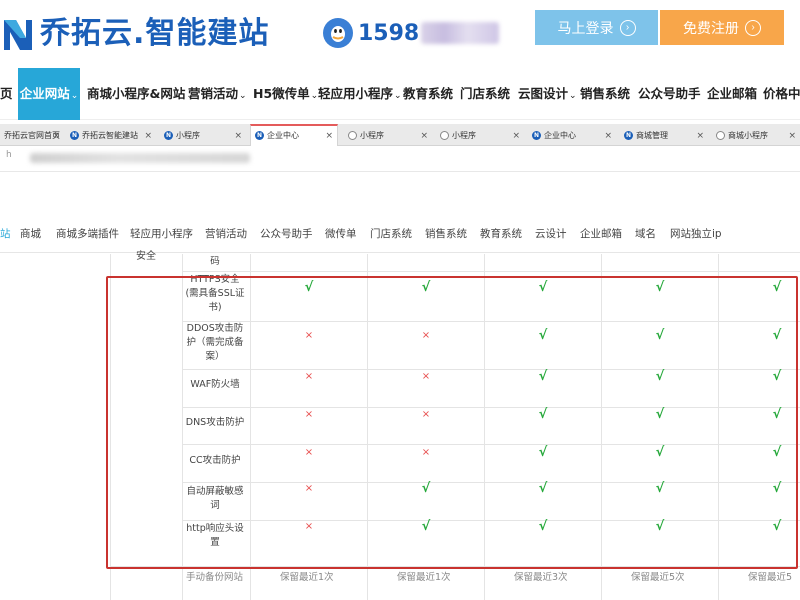  Describe the element at coordinates (87, 233) in the screenshot. I see `subnav-item-mall-plugin: 商城多端插件` at that location.